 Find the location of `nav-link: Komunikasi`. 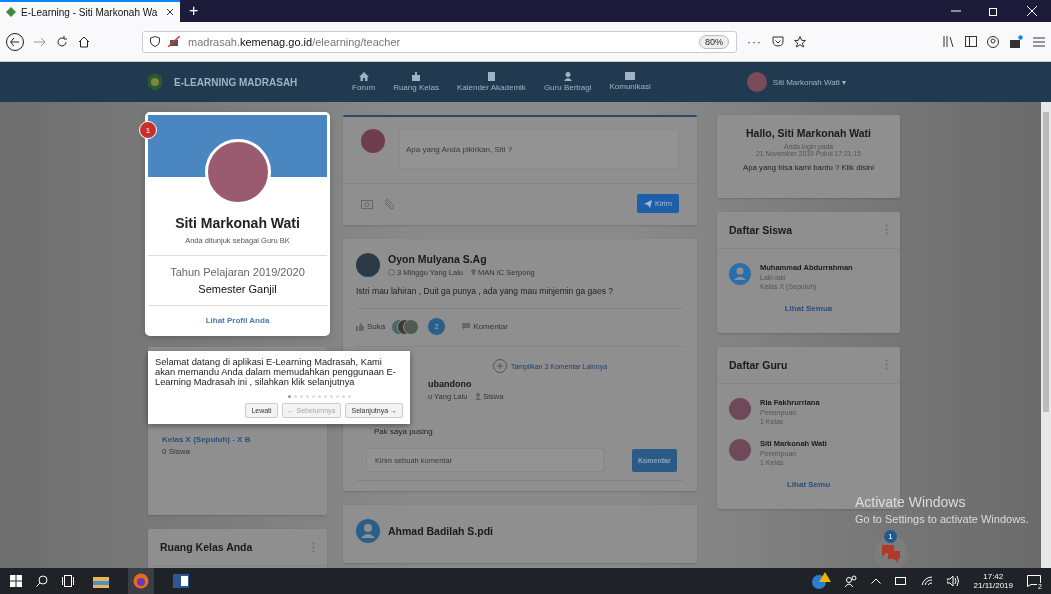

nav-link: Komunikasi is located at coordinates (630, 82).